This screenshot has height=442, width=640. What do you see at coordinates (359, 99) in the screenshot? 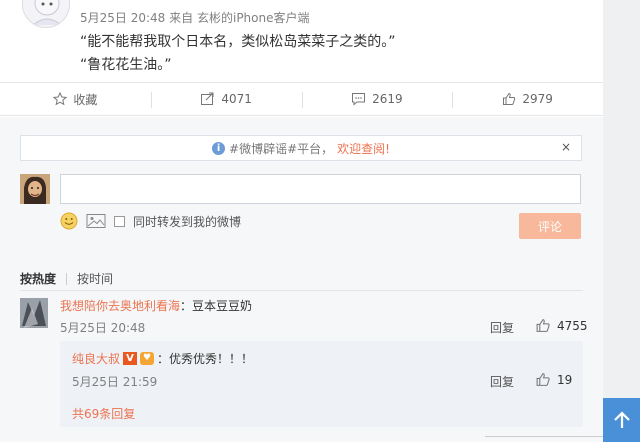
I see `comment-icon` at bounding box center [359, 99].